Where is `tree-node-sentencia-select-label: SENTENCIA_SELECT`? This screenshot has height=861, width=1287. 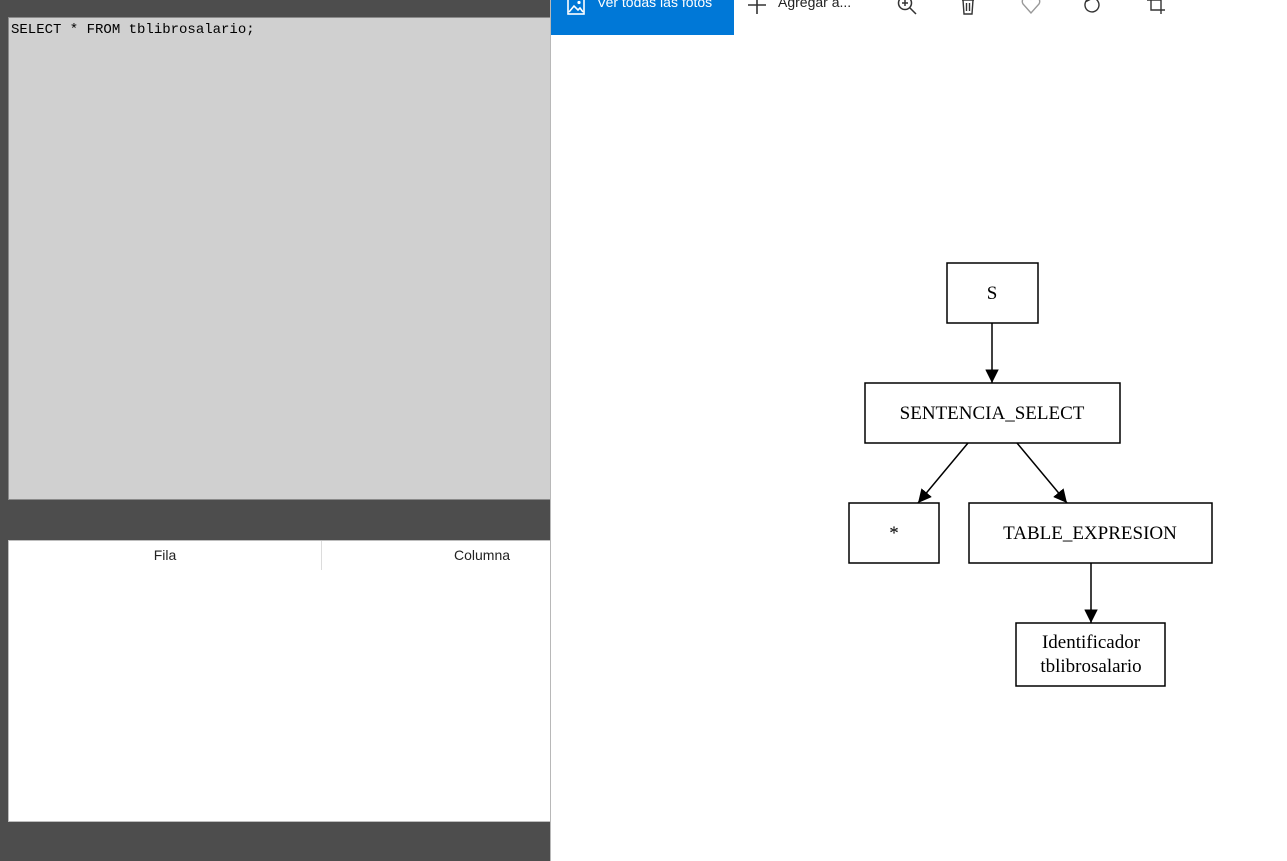 tree-node-sentencia-select-label: SENTENCIA_SELECT is located at coordinates (992, 413).